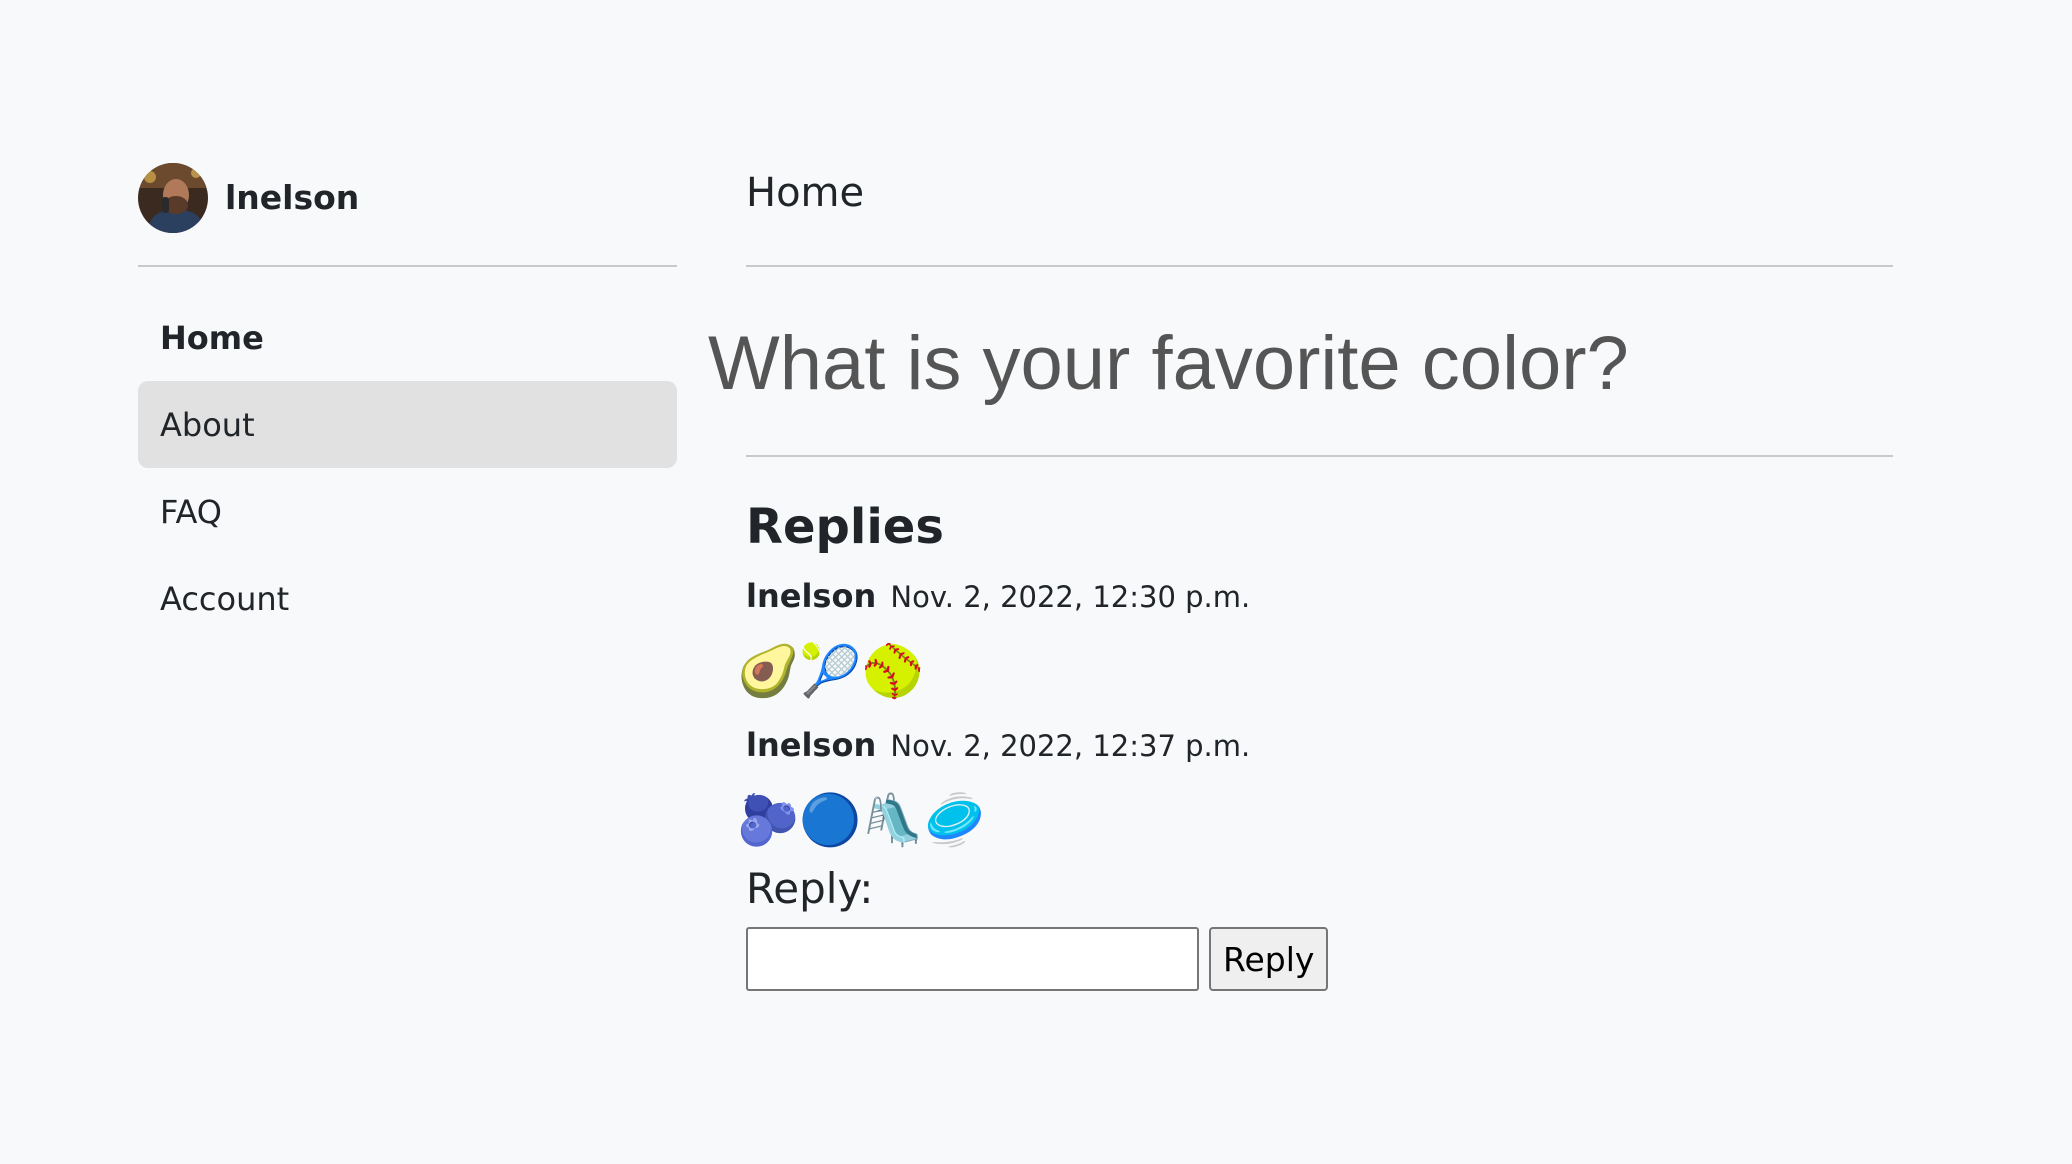  I want to click on reply-form: Reply, so click(1319, 925).